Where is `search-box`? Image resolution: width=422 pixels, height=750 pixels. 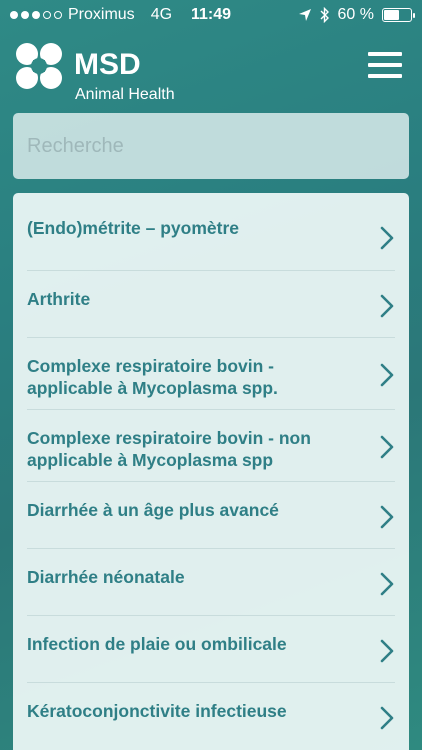
search-box is located at coordinates (211, 146).